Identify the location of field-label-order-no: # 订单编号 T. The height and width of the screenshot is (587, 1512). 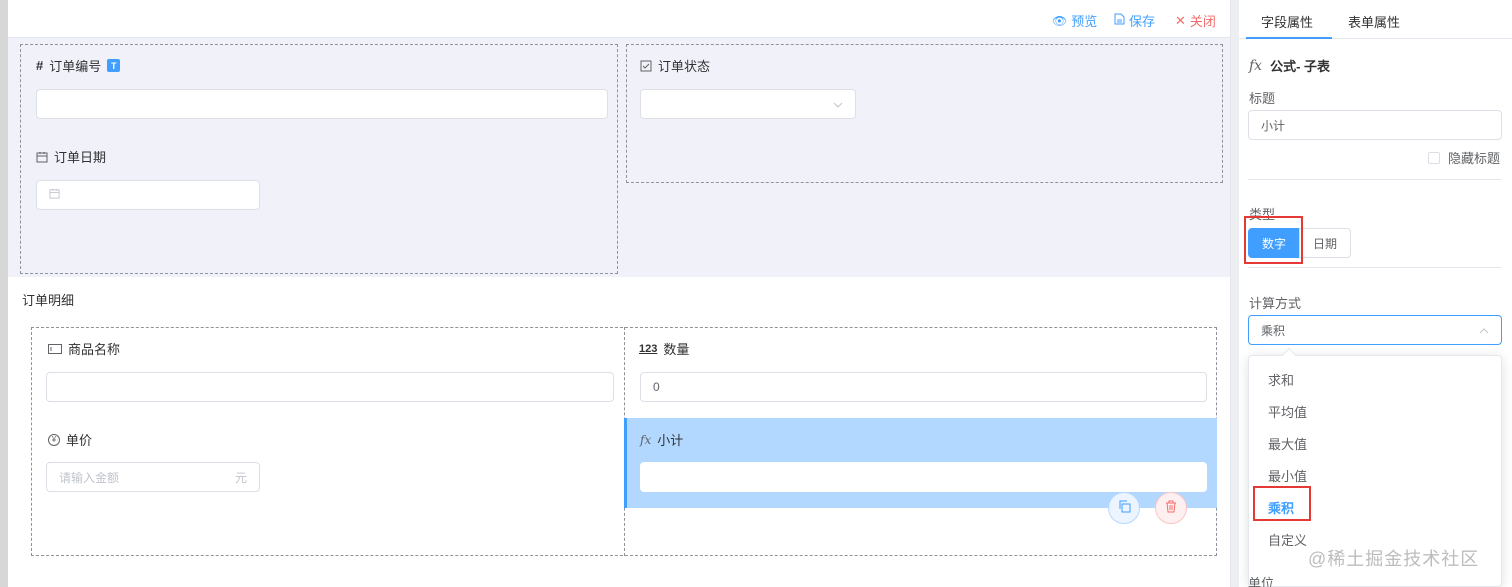
(78, 65).